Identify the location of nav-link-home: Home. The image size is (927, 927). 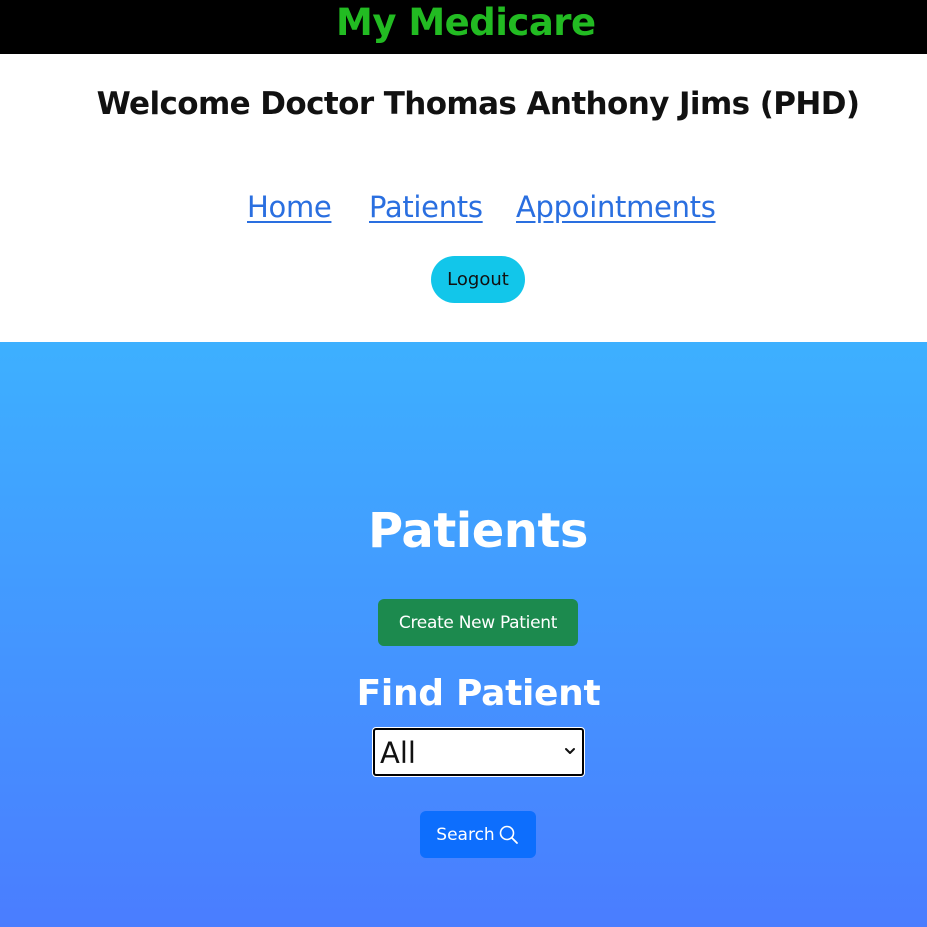
(289, 207).